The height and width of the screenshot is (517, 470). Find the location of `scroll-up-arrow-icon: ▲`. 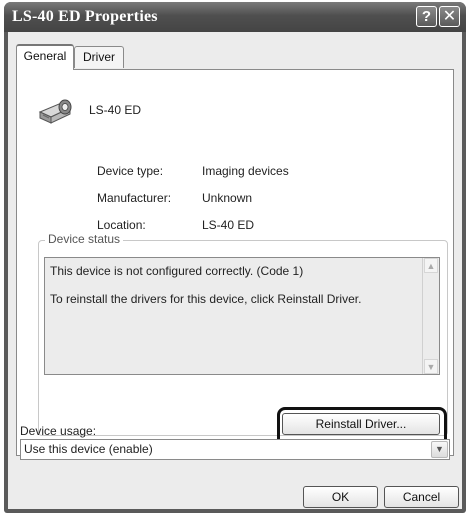

scroll-up-arrow-icon: ▲ is located at coordinates (431, 265).